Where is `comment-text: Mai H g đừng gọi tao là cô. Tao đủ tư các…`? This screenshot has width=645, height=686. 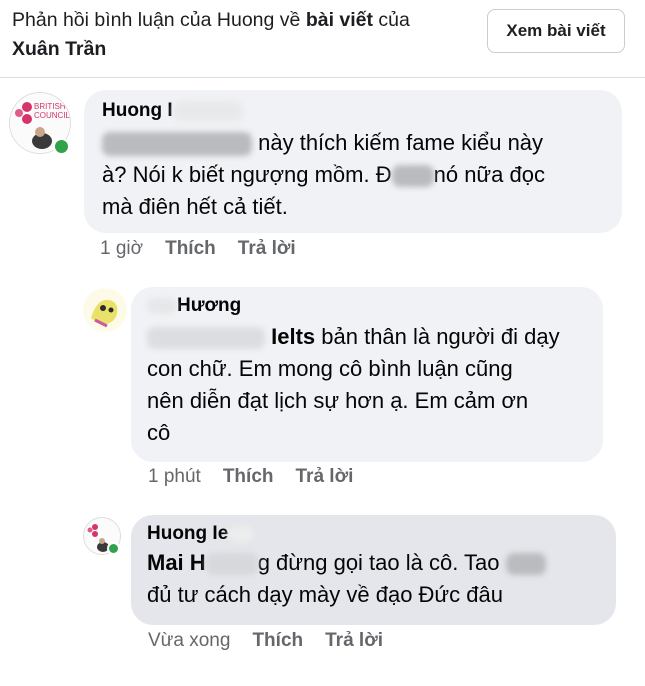 comment-text: Mai H g đừng gọi tao là cô. Tao đủ tư các… is located at coordinates (373, 579).